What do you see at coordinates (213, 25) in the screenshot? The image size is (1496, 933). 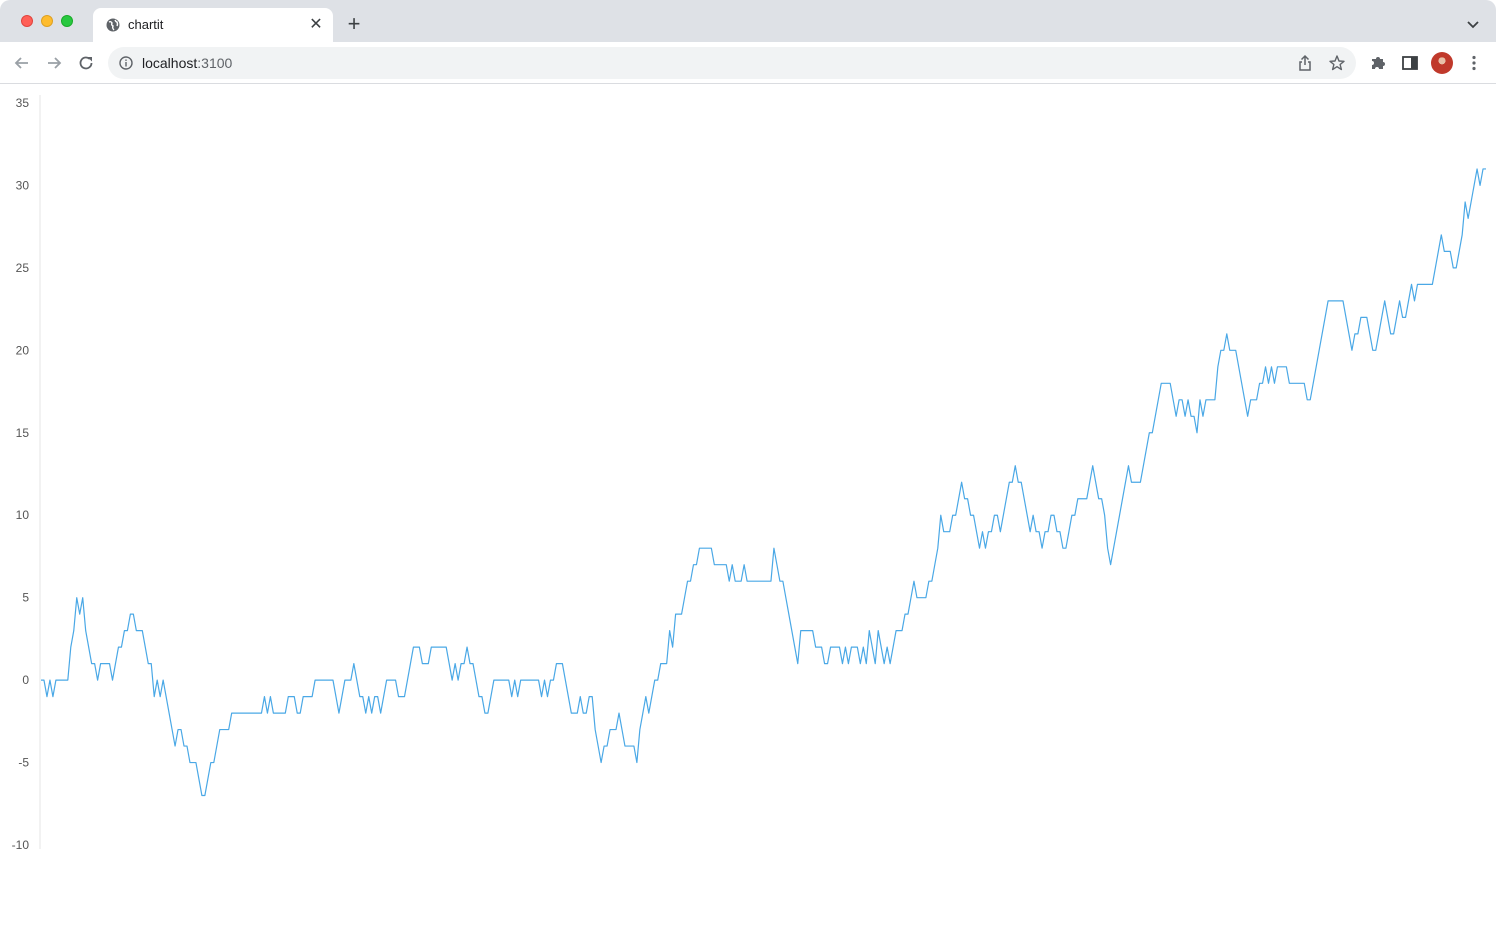 I see `tab-chartit: chartit ✕` at bounding box center [213, 25].